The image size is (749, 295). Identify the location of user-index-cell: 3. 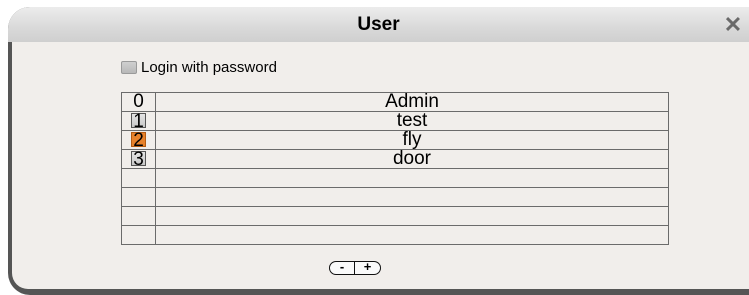
(138, 159).